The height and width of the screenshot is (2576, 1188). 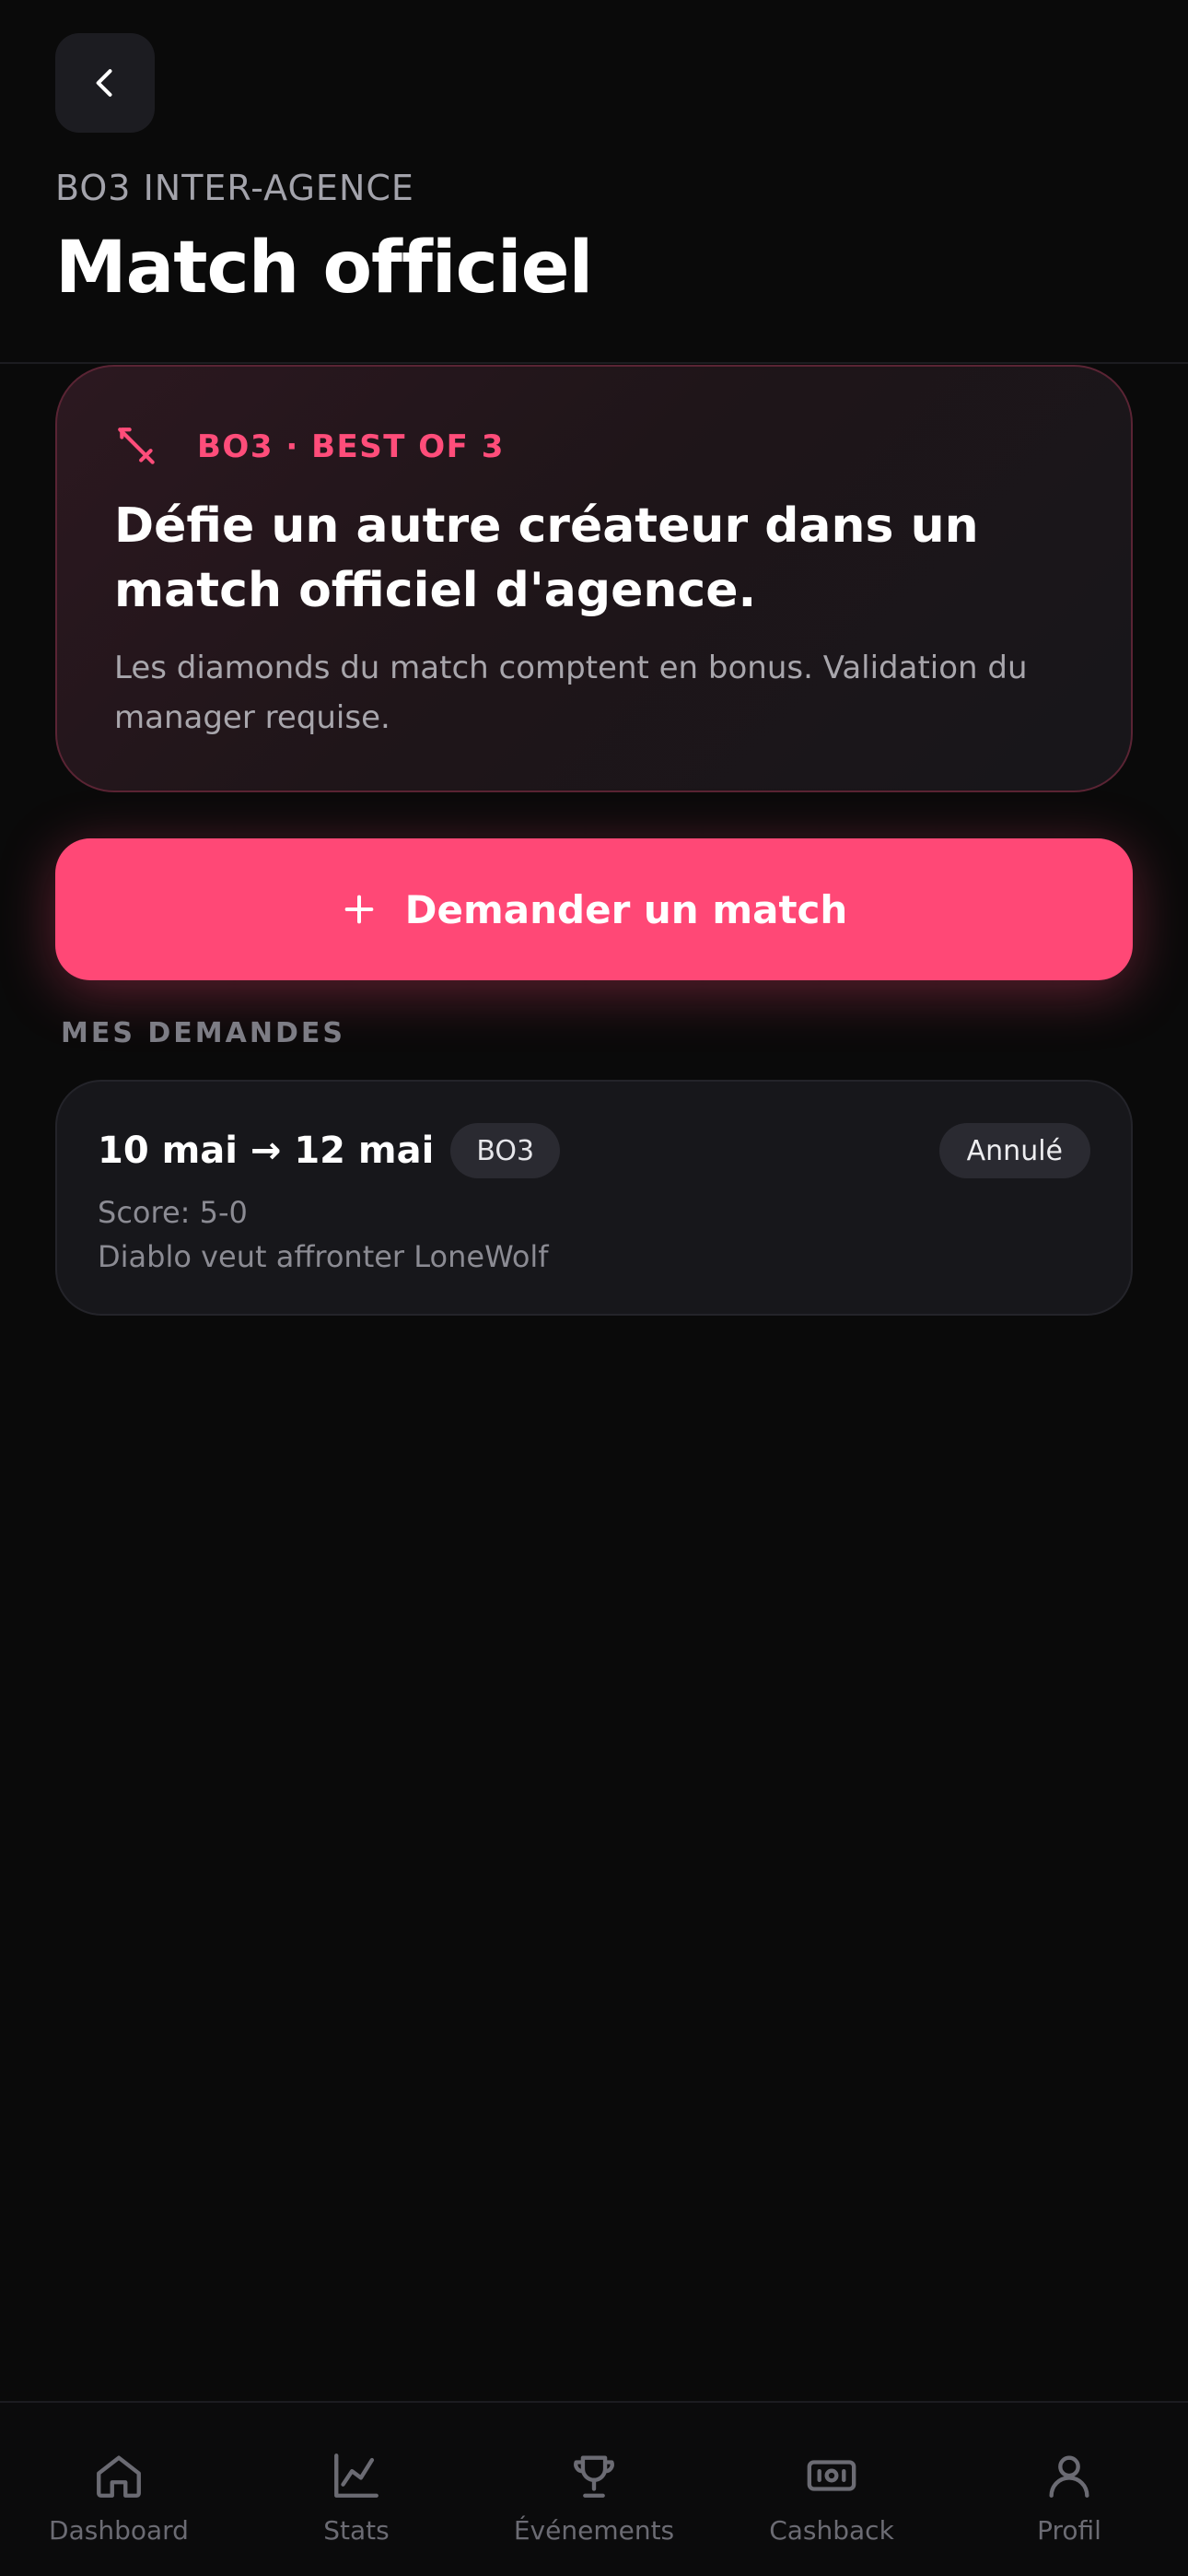 What do you see at coordinates (136, 445) in the screenshot?
I see `sword-icon` at bounding box center [136, 445].